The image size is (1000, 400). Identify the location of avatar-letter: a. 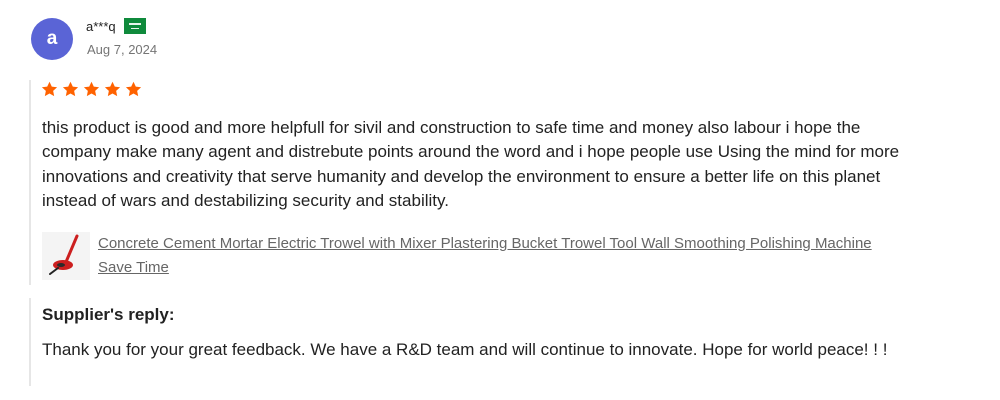
(52, 38).